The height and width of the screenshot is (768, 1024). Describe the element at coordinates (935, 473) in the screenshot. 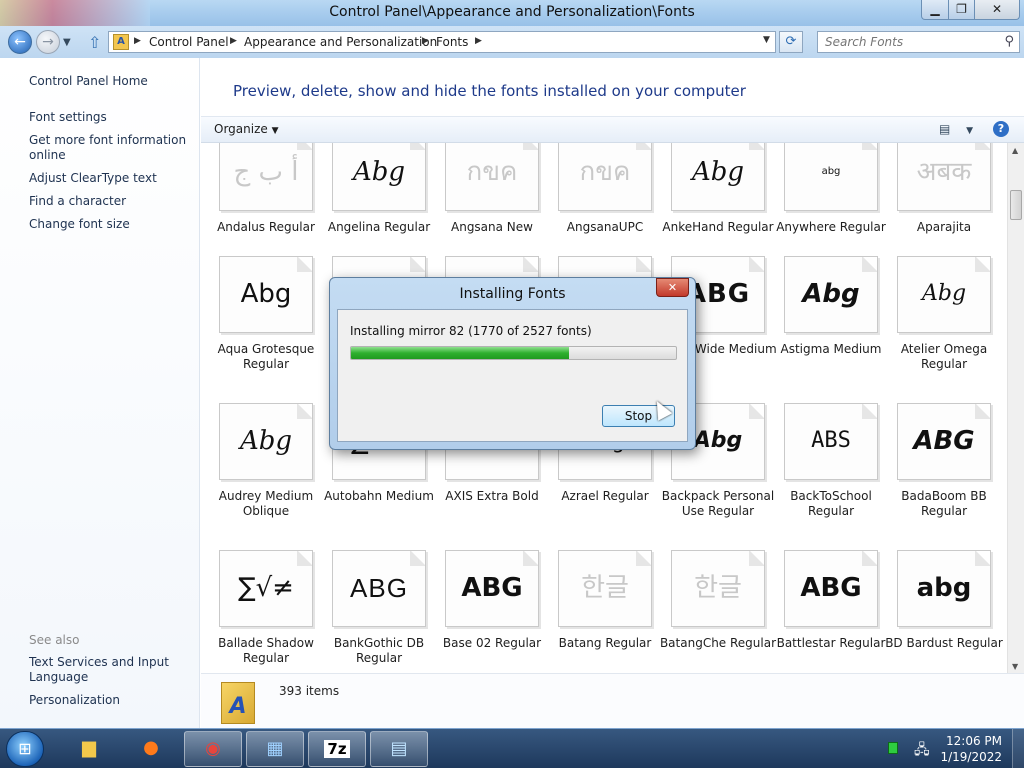

I see `font-item: ABG BadaBoom BB Regular` at that location.